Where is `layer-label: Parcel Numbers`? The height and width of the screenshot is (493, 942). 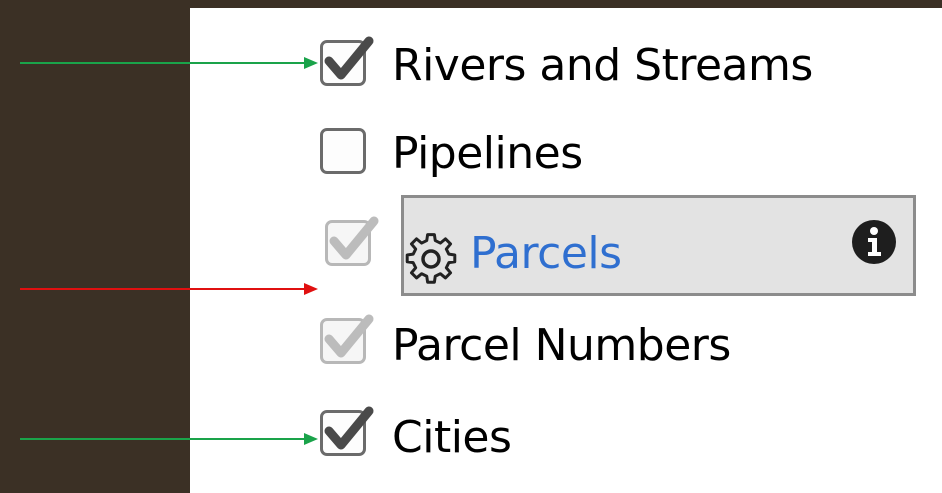 layer-label: Parcel Numbers is located at coordinates (561, 345).